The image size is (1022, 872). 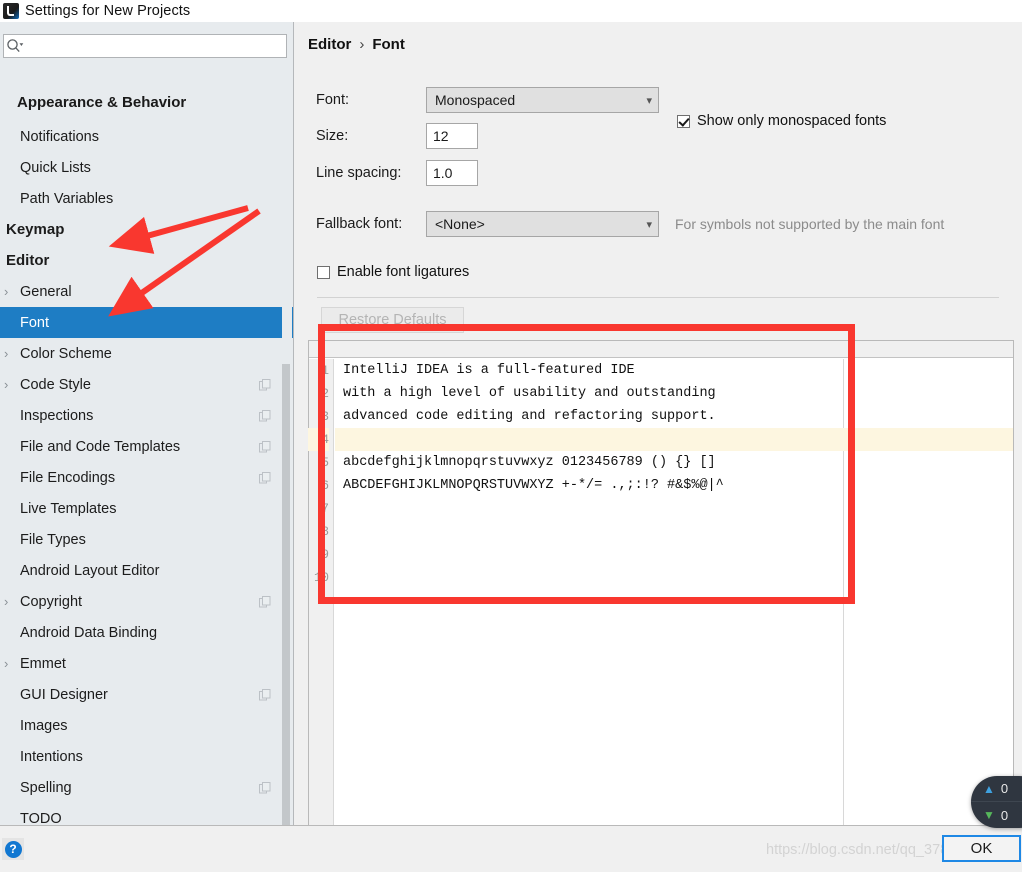 What do you see at coordinates (981, 848) in the screenshot?
I see `ok-button: OK` at bounding box center [981, 848].